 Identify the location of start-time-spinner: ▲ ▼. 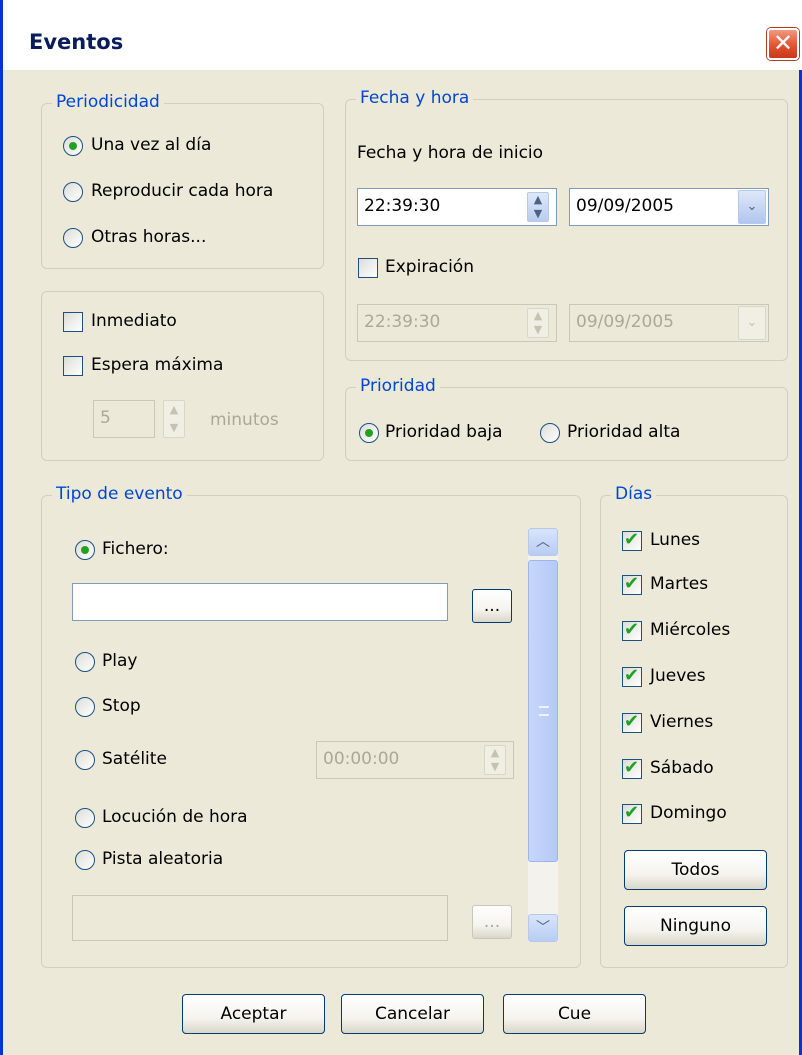
(538, 207).